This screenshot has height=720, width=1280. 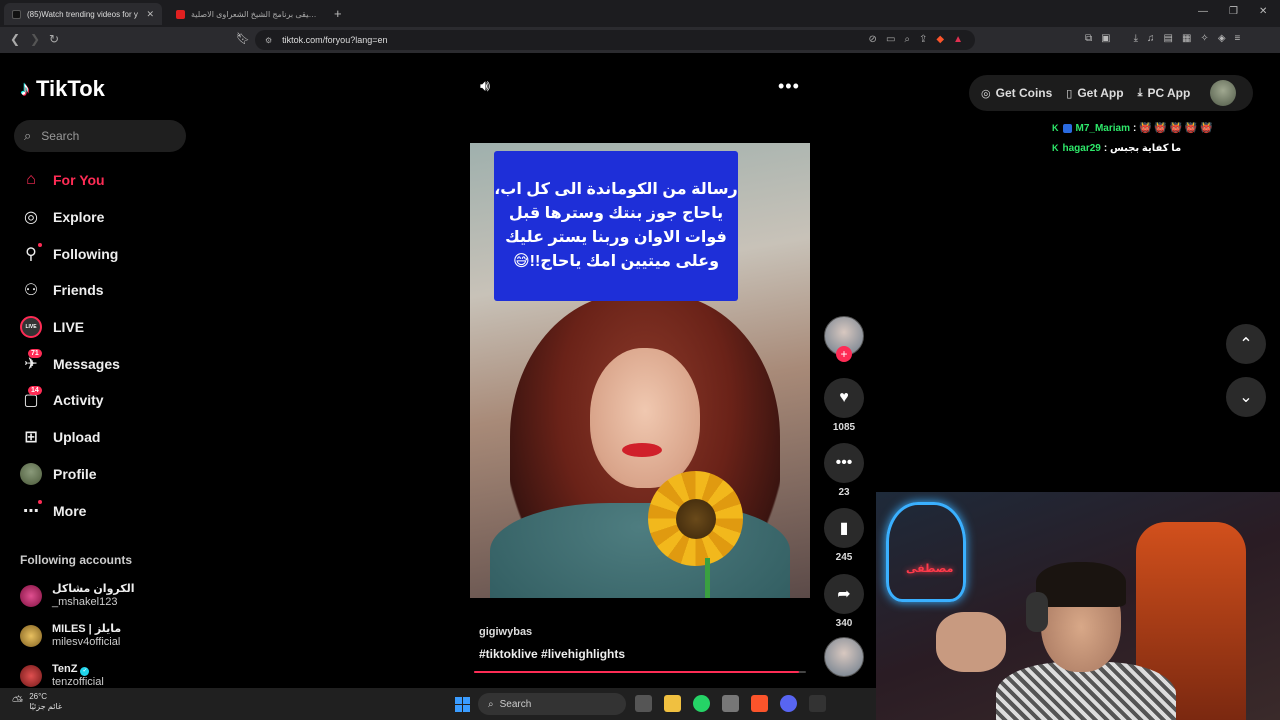 What do you see at coordinates (701, 703) in the screenshot?
I see `whatsapp-icon` at bounding box center [701, 703].